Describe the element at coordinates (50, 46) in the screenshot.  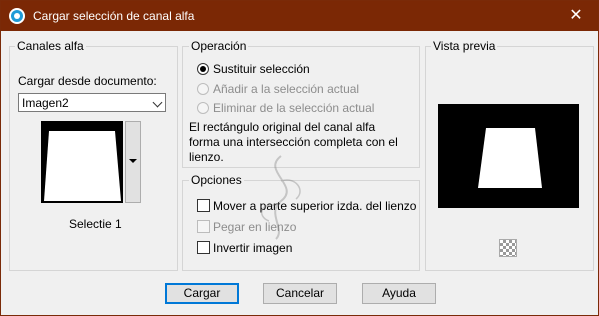
I see `alpha-channels-legend: Canales alfa` at that location.